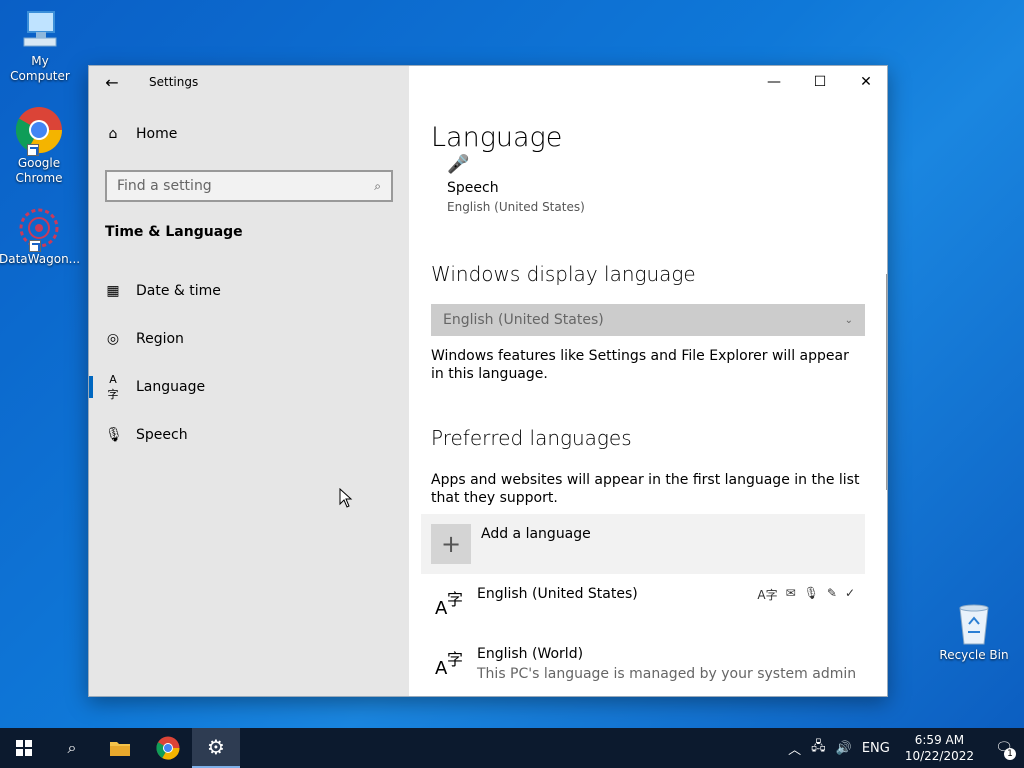 Image resolution: width=1024 pixels, height=768 pixels. I want to click on datawagon-icon, so click(39, 229).